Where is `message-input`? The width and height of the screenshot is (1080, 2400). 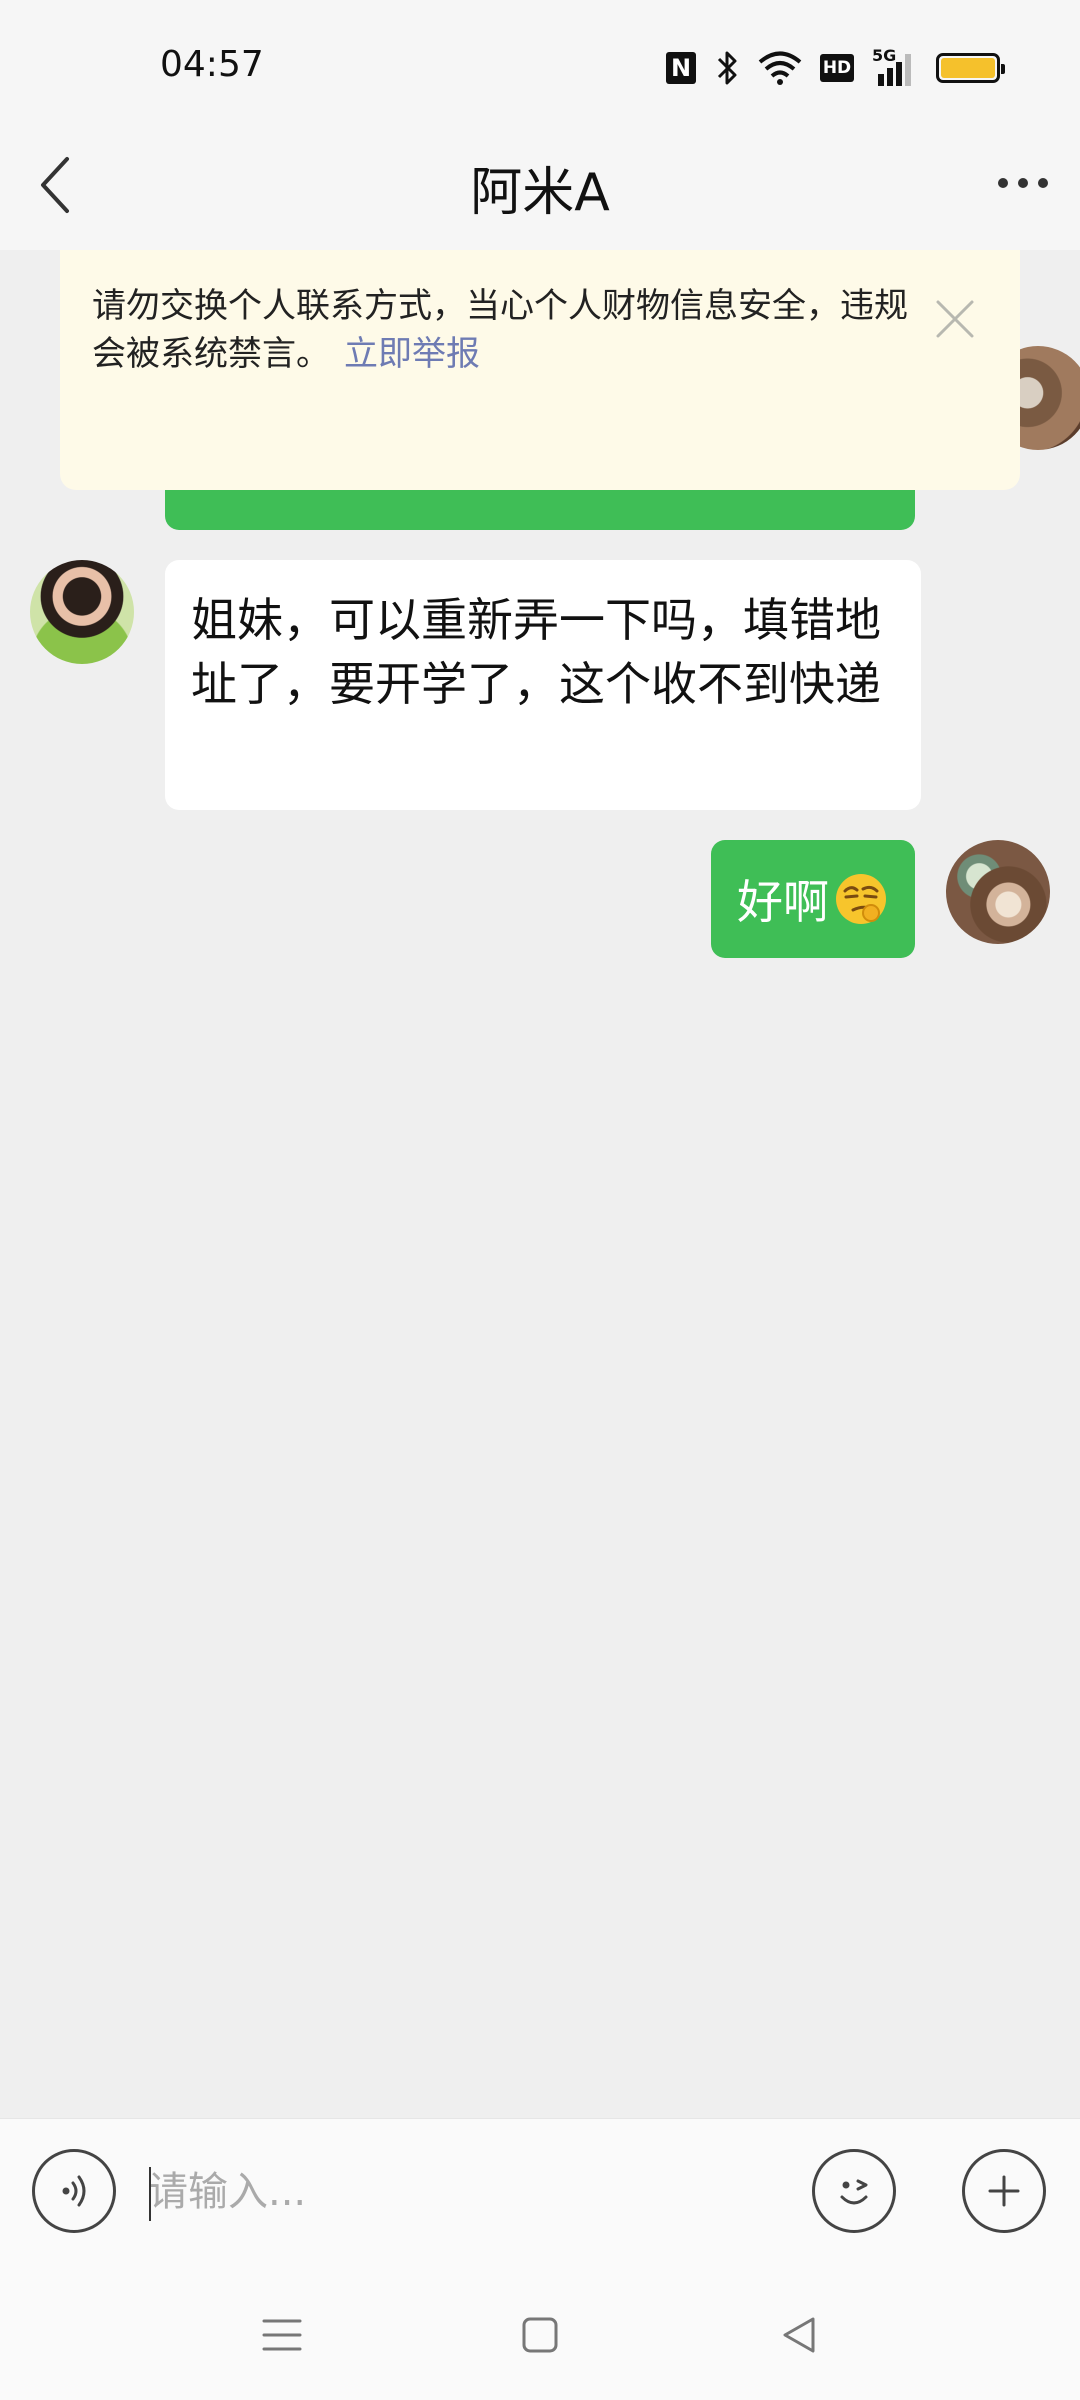 message-input is located at coordinates (468, 2192).